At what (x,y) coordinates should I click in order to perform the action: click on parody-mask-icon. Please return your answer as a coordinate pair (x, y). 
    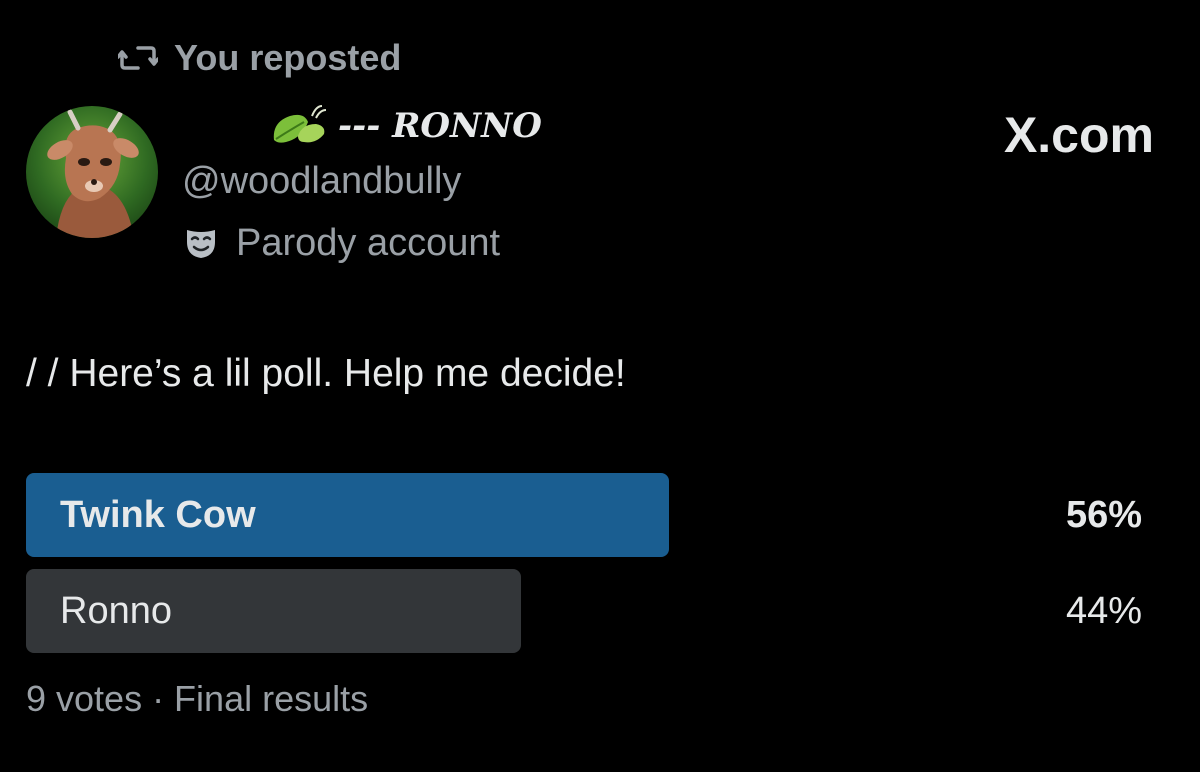
    Looking at the image, I should click on (201, 243).